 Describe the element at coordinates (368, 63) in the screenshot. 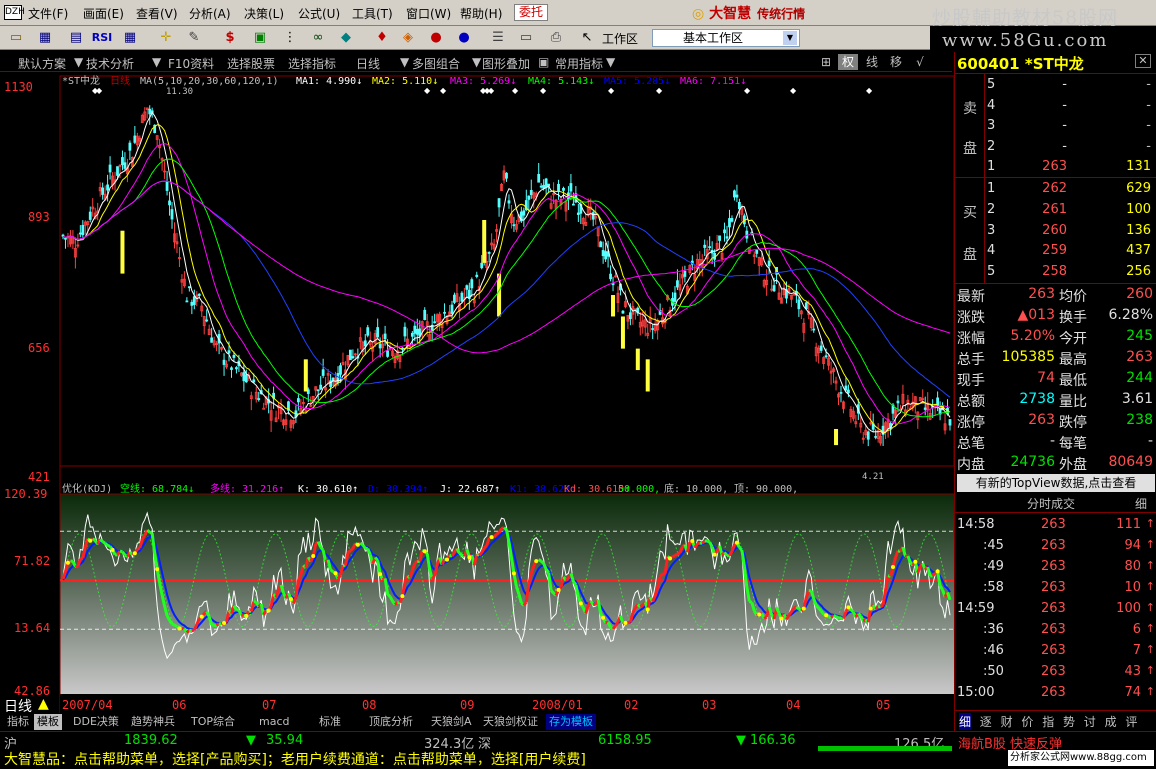

I see `daily-button: 日线` at that location.